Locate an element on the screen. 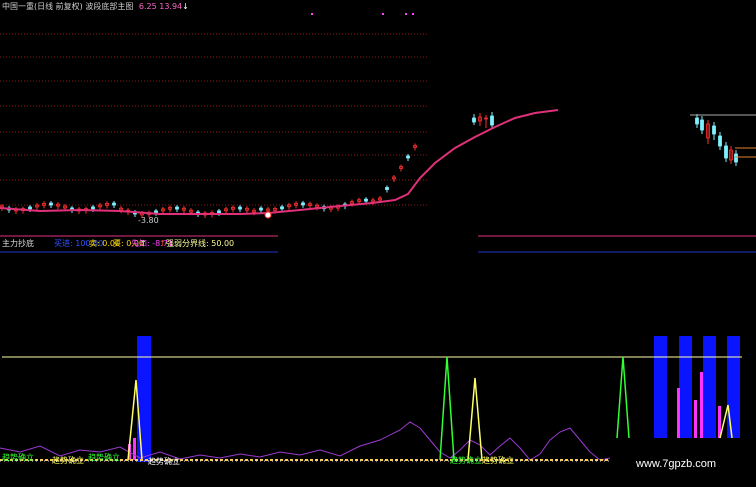  legend-arrow-icon-2: ↑ is located at coordinates (162, 243).